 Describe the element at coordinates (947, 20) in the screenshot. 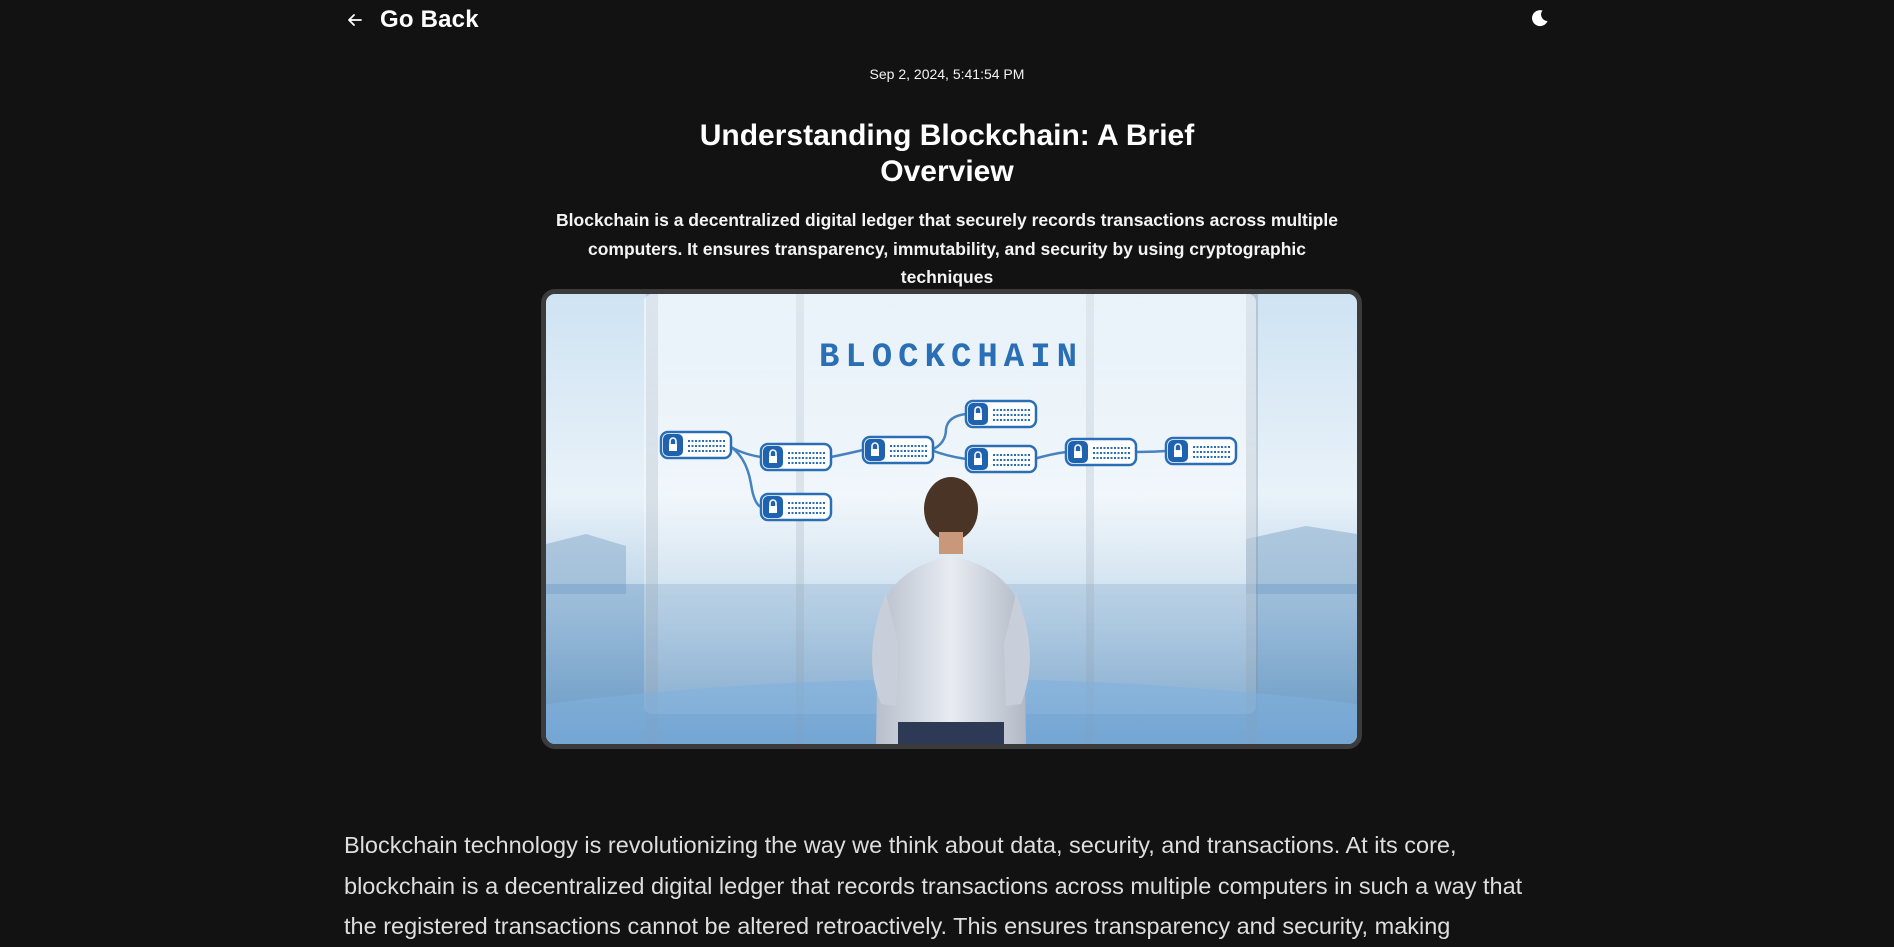

I see `top-bar: Go Back` at that location.